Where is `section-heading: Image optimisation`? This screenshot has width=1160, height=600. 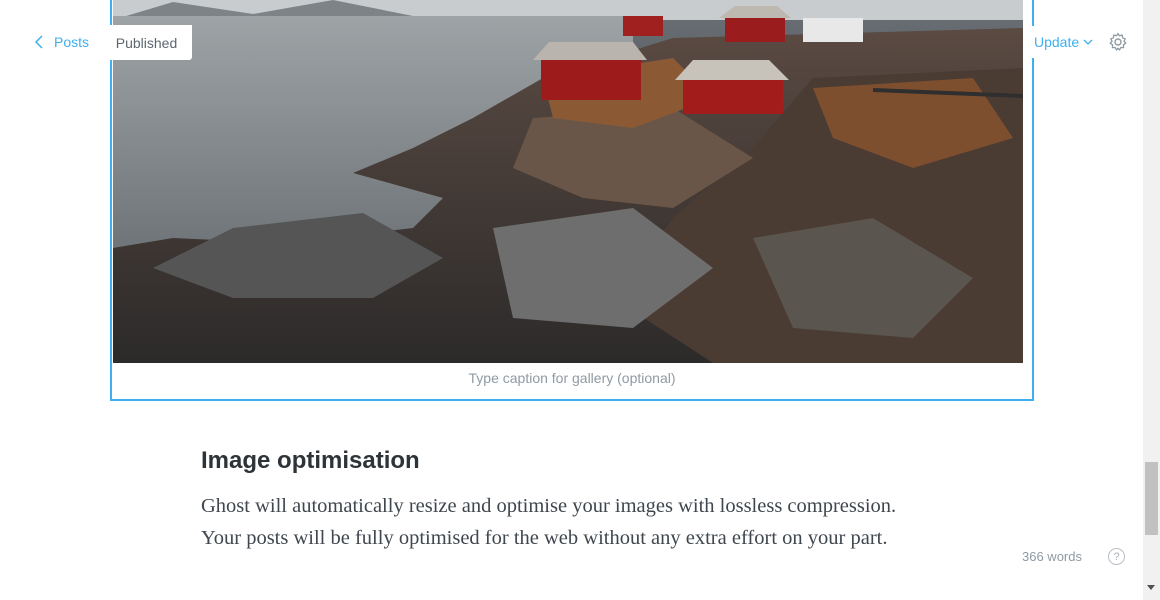
section-heading: Image optimisation is located at coordinates (310, 461).